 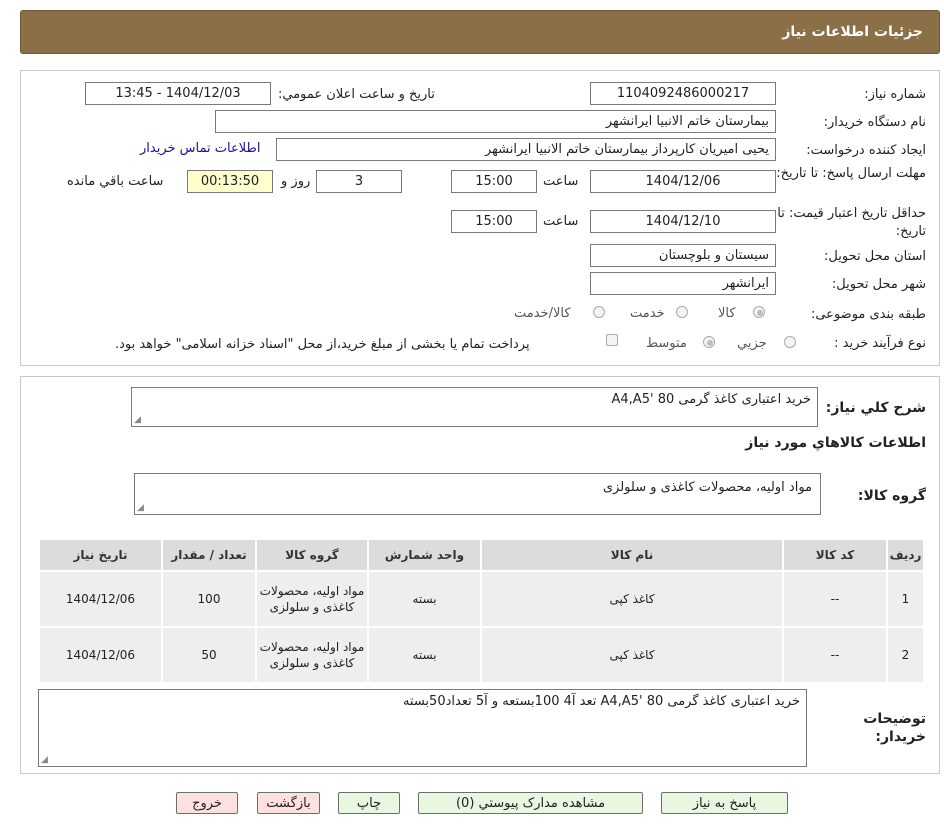 What do you see at coordinates (561, 221) in the screenshot?
I see `validity-time-label: ساعت` at bounding box center [561, 221].